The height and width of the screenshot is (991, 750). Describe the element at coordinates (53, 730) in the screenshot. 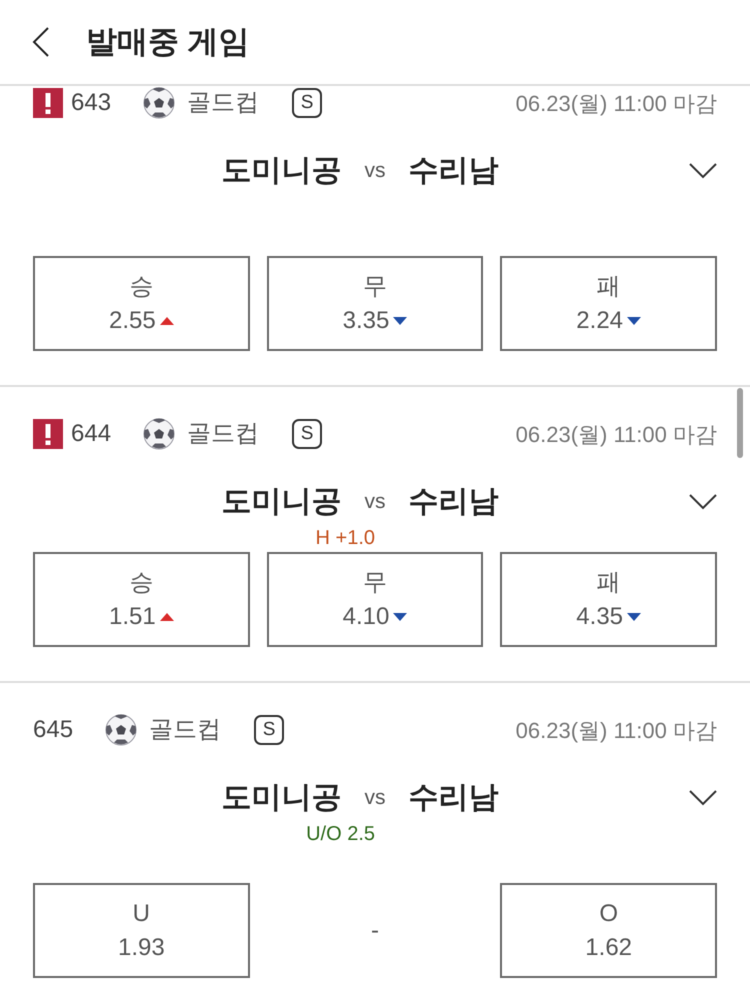

I see `game-number: 645` at that location.